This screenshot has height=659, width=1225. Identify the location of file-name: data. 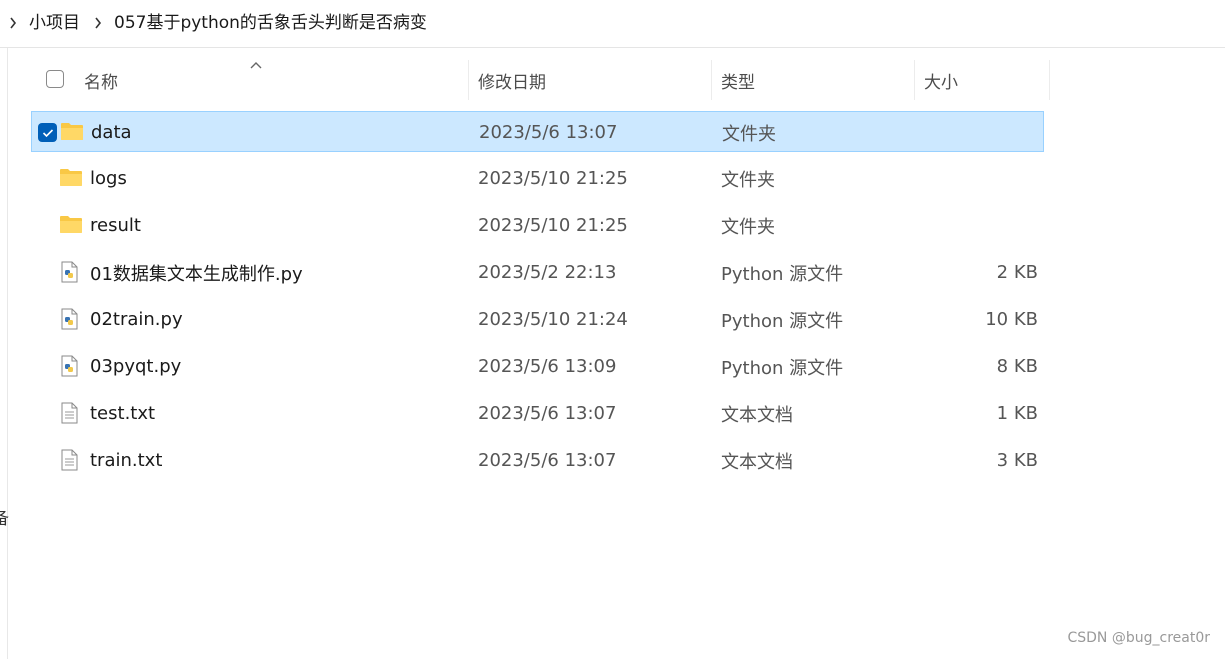
(111, 132).